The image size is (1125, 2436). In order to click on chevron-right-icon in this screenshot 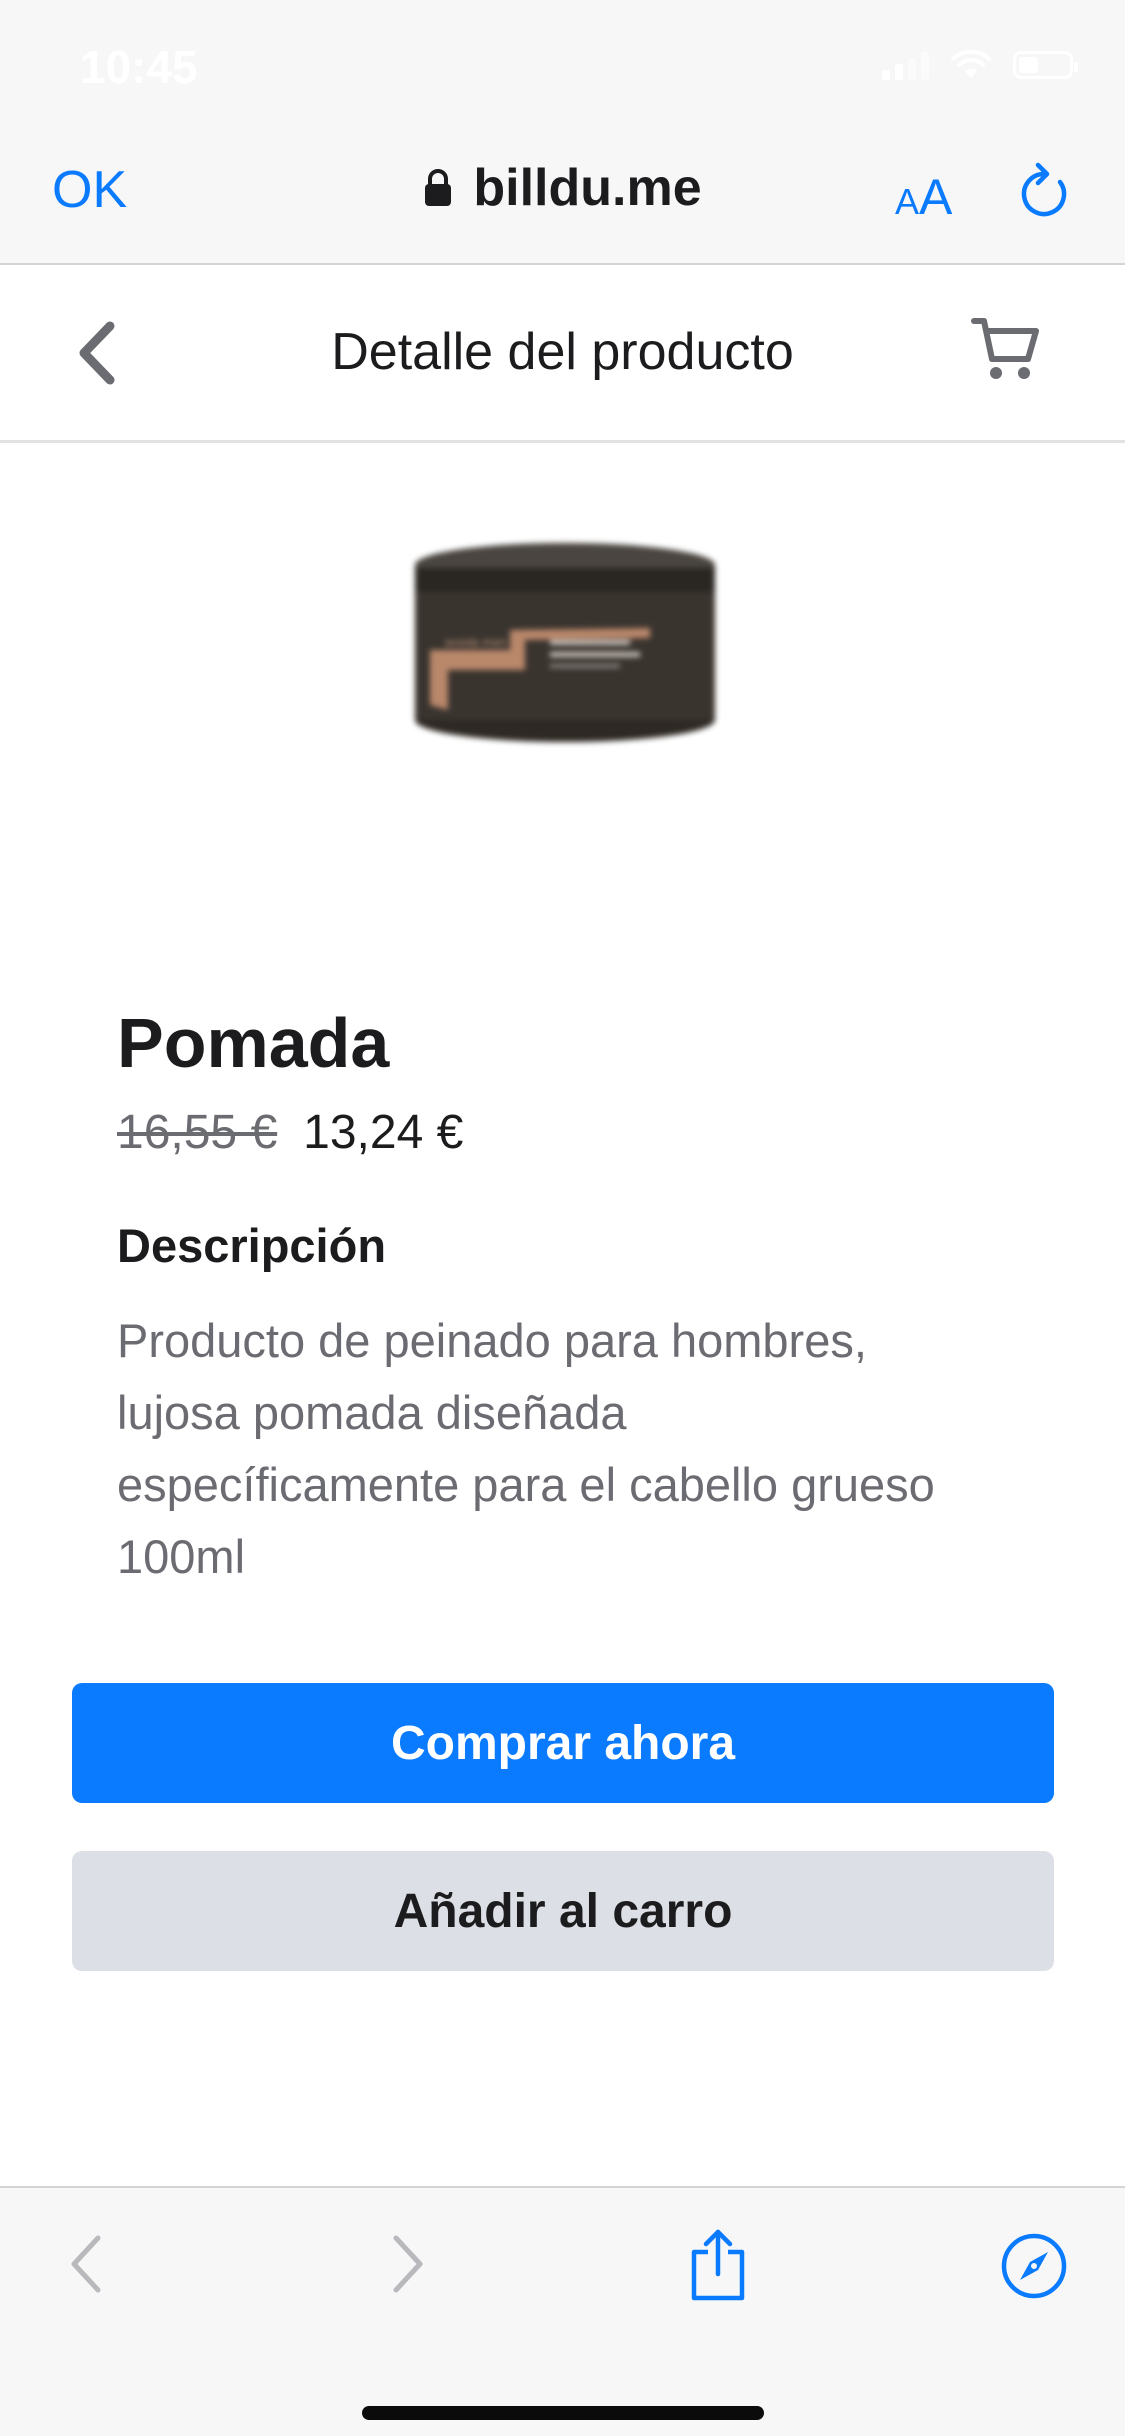, I will do `click(408, 2264)`.